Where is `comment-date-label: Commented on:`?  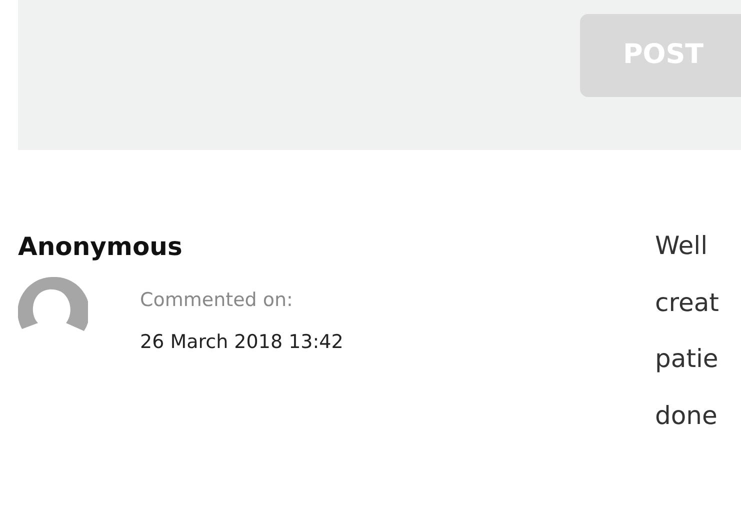
comment-date-label: Commented on: is located at coordinates (217, 300).